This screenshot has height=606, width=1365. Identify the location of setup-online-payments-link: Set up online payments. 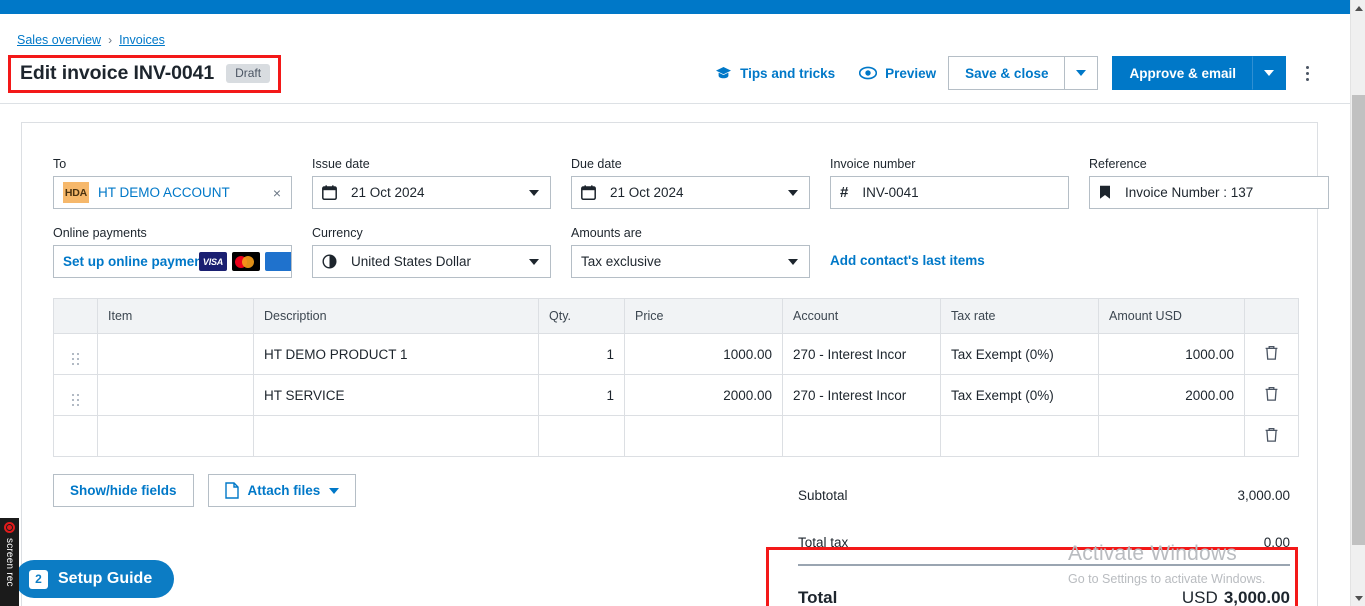
(139, 261).